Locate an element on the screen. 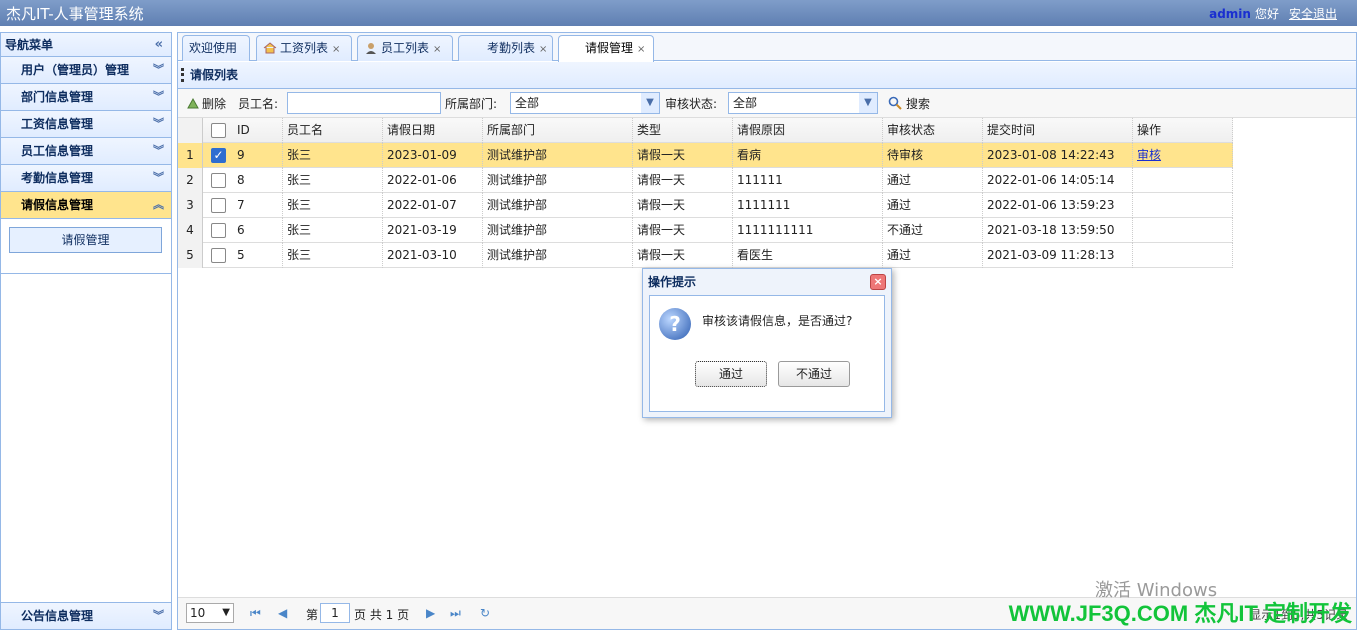  page-number-input: 1 is located at coordinates (335, 613).